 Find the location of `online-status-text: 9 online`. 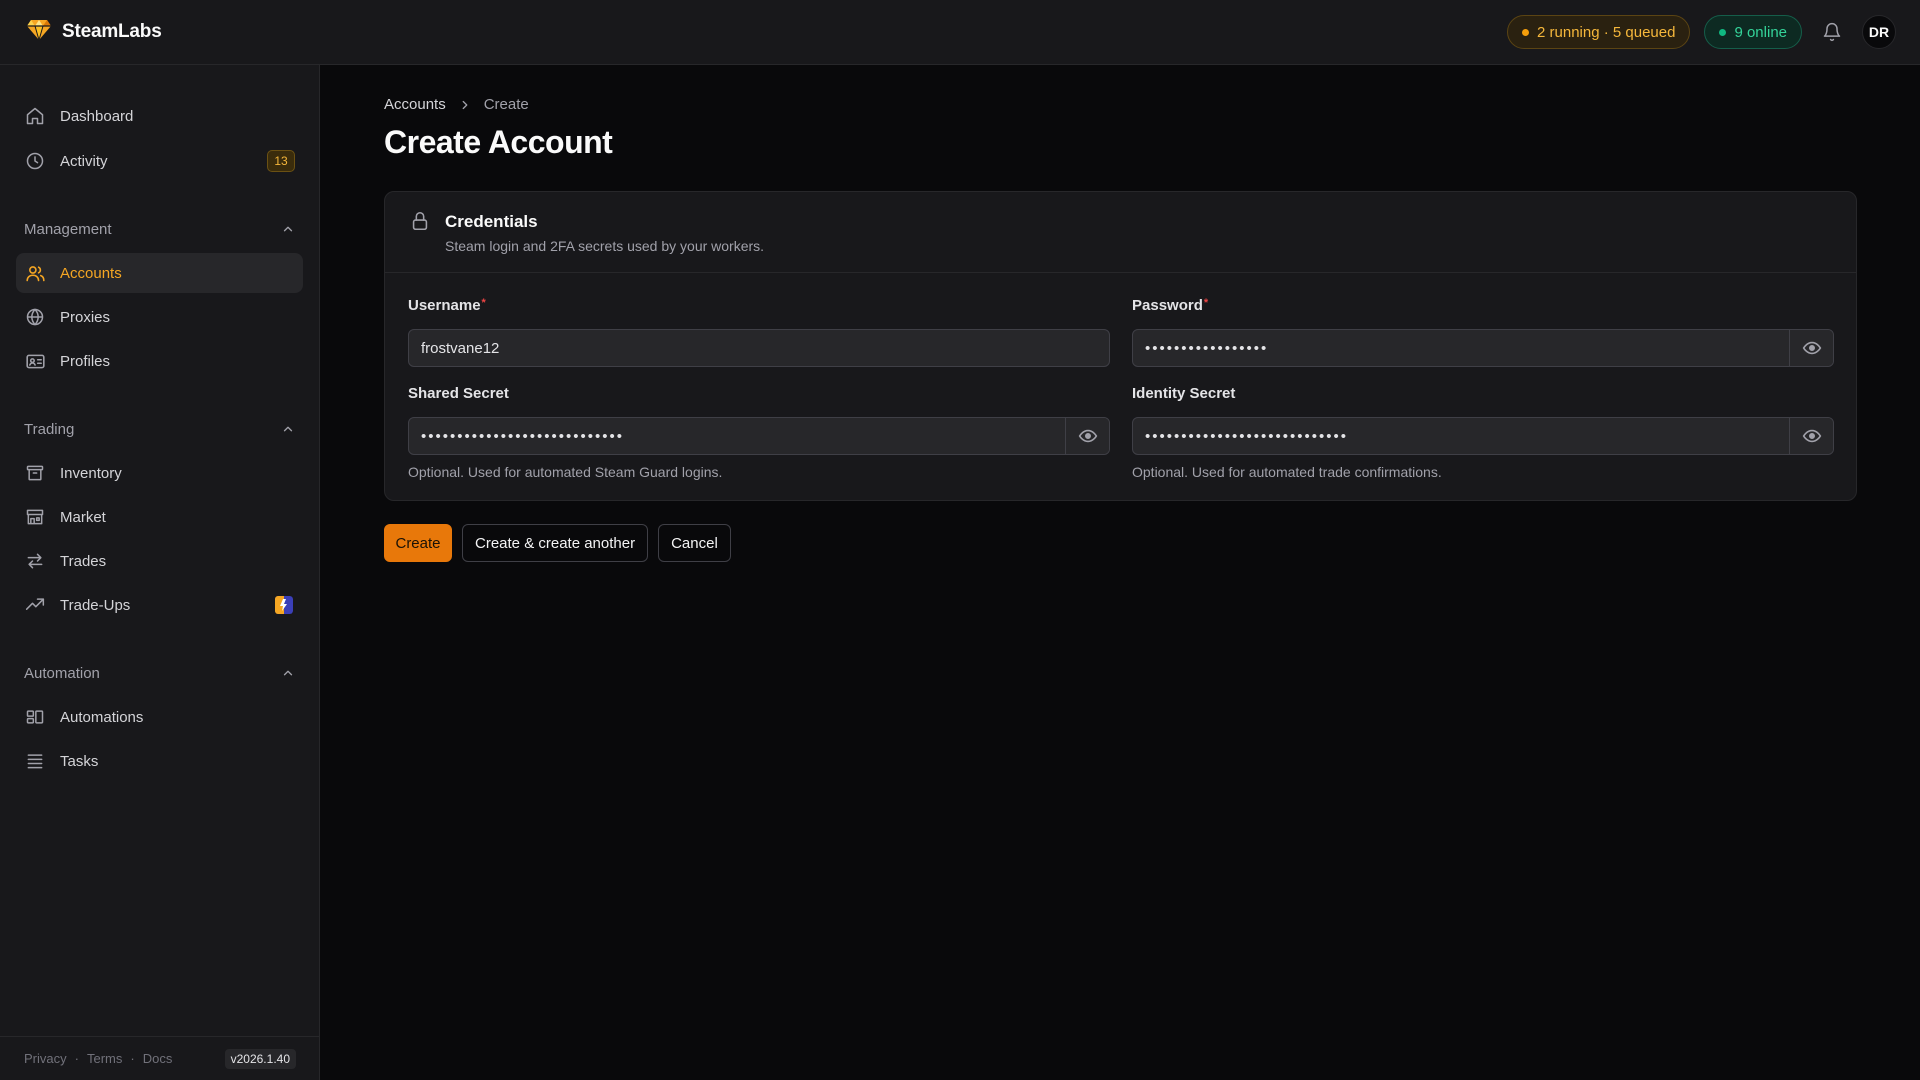

online-status-text: 9 online is located at coordinates (1760, 32).